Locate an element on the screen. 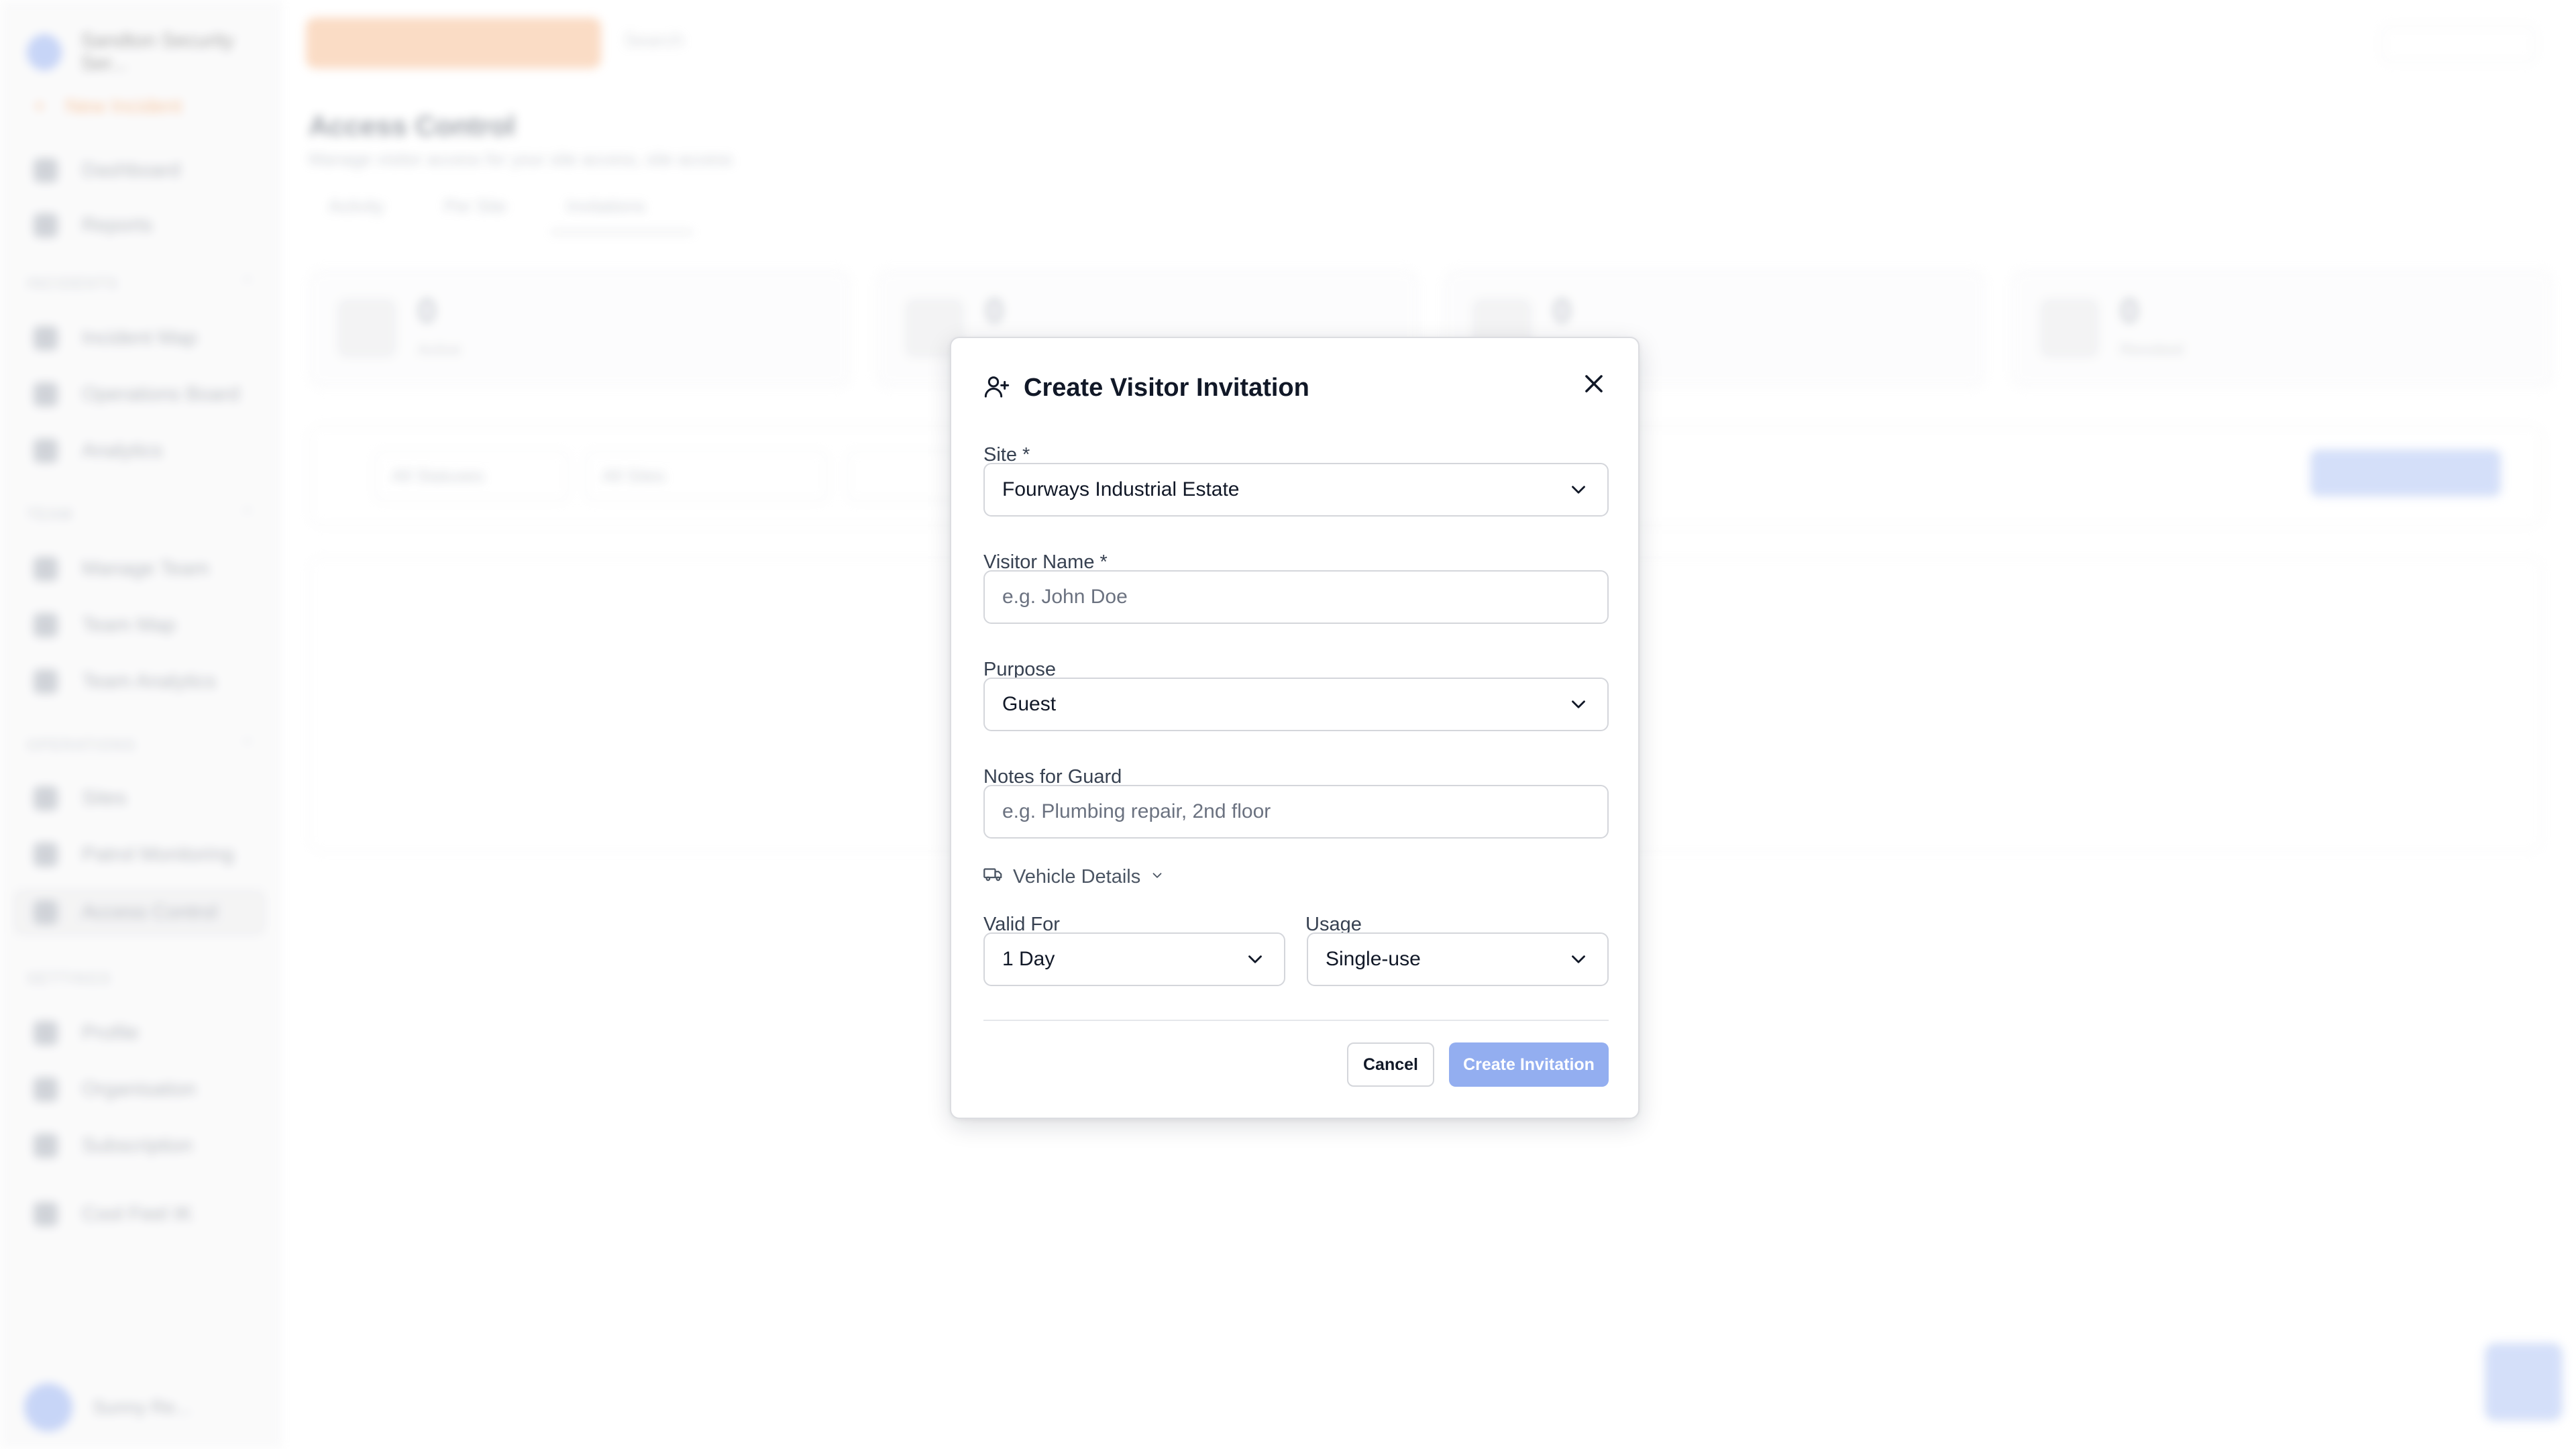  purpose-select-value: Guest is located at coordinates (1029, 704).